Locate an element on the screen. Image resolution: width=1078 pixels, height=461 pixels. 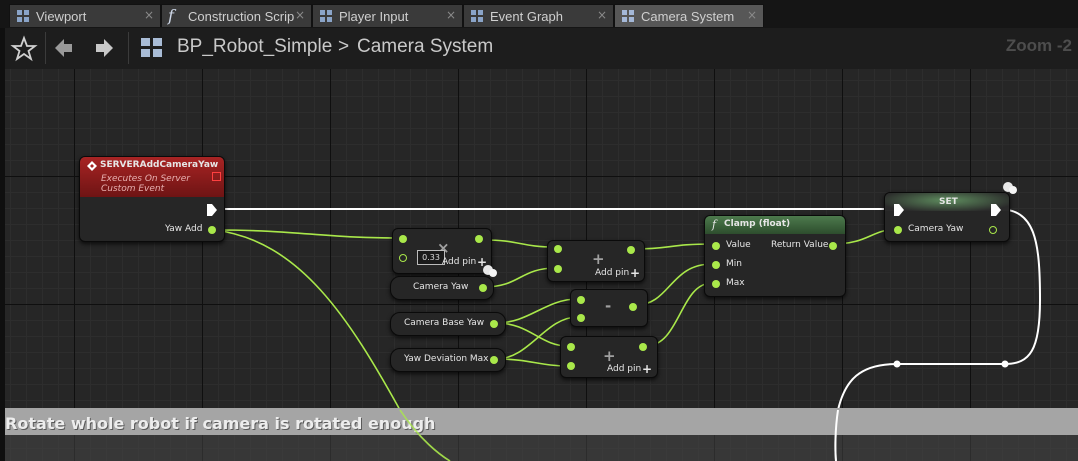
wire-multiply-to-add1 is located at coordinates (520, 243).